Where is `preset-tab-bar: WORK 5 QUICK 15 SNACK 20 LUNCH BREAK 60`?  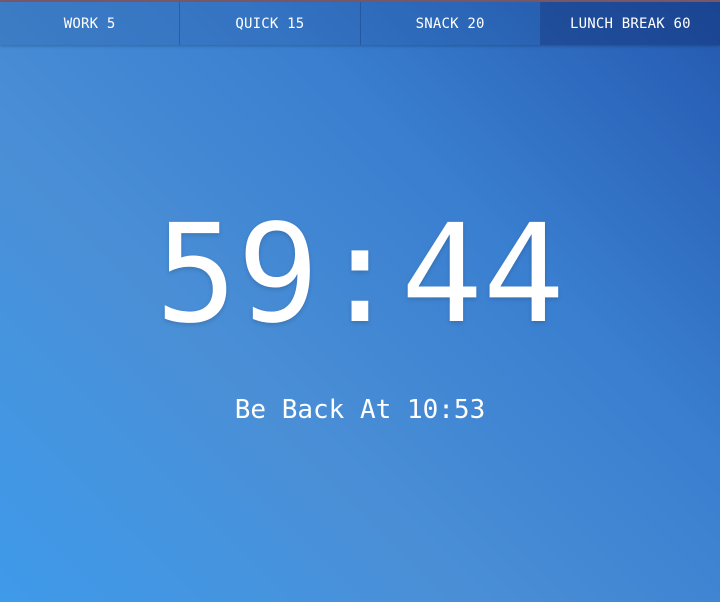 preset-tab-bar: WORK 5 QUICK 15 SNACK 20 LUNCH BREAK 60 is located at coordinates (360, 23).